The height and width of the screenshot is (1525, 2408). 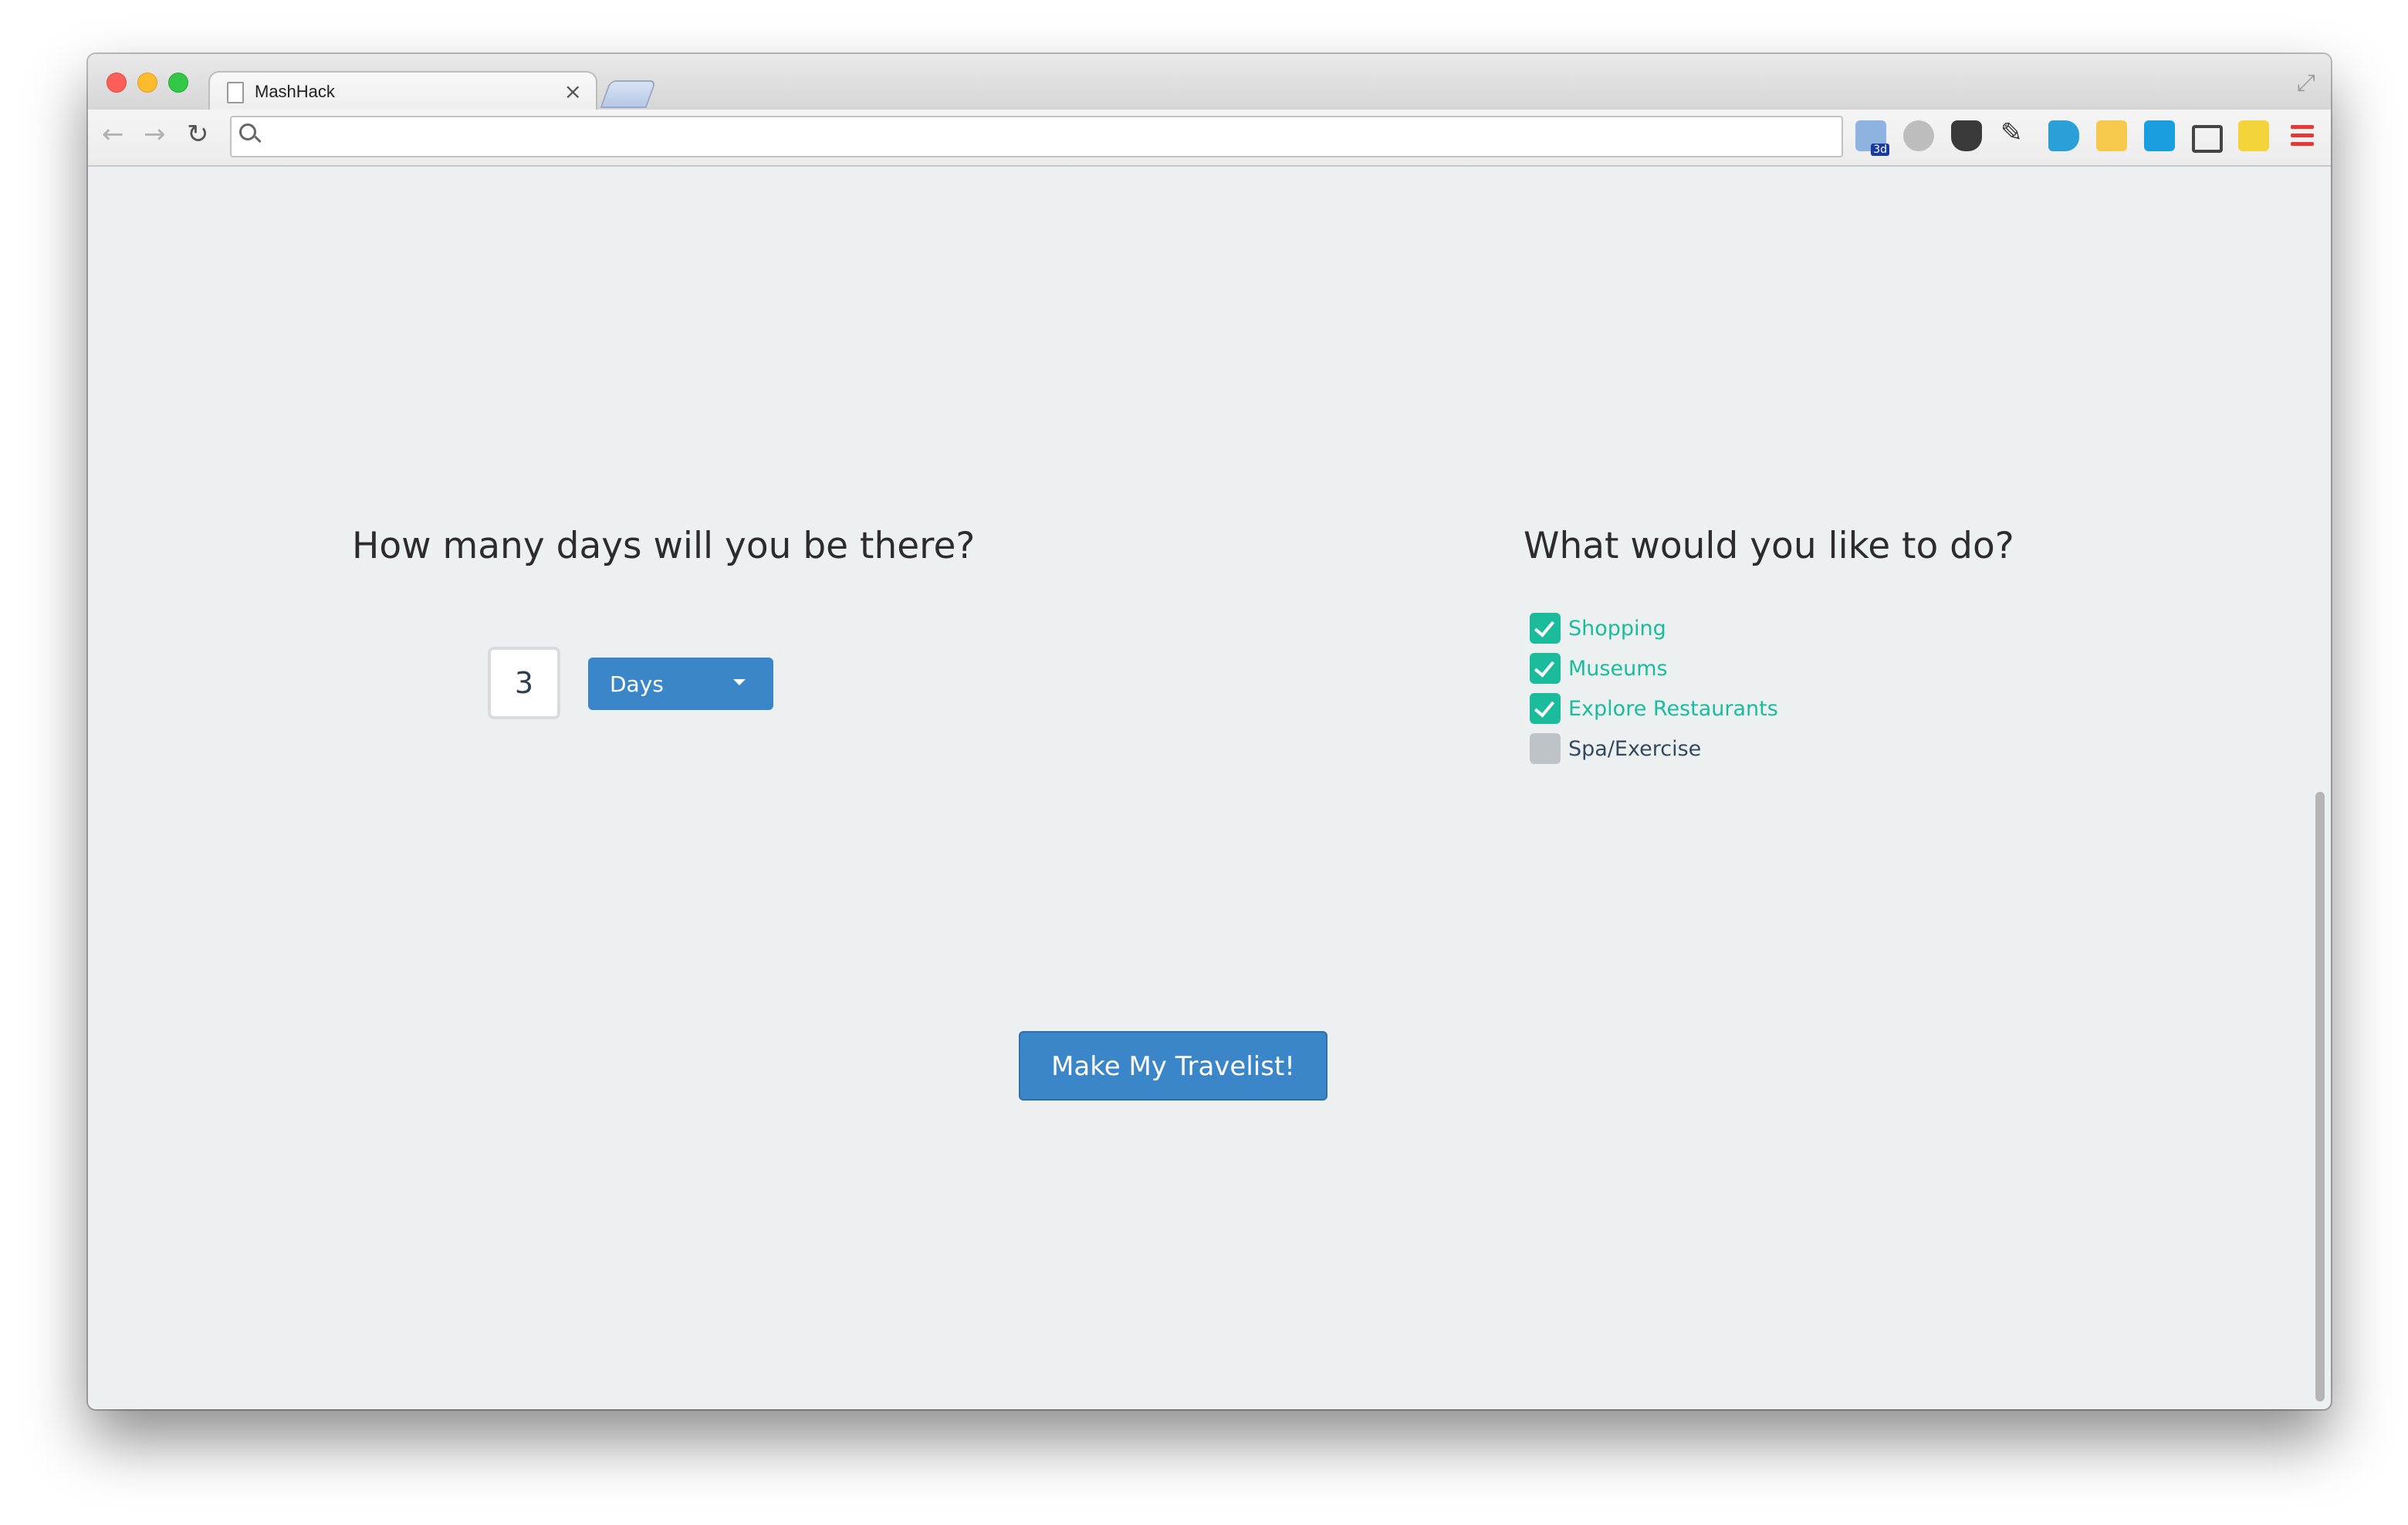 What do you see at coordinates (2208, 139) in the screenshot?
I see `cast-extension-icon` at bounding box center [2208, 139].